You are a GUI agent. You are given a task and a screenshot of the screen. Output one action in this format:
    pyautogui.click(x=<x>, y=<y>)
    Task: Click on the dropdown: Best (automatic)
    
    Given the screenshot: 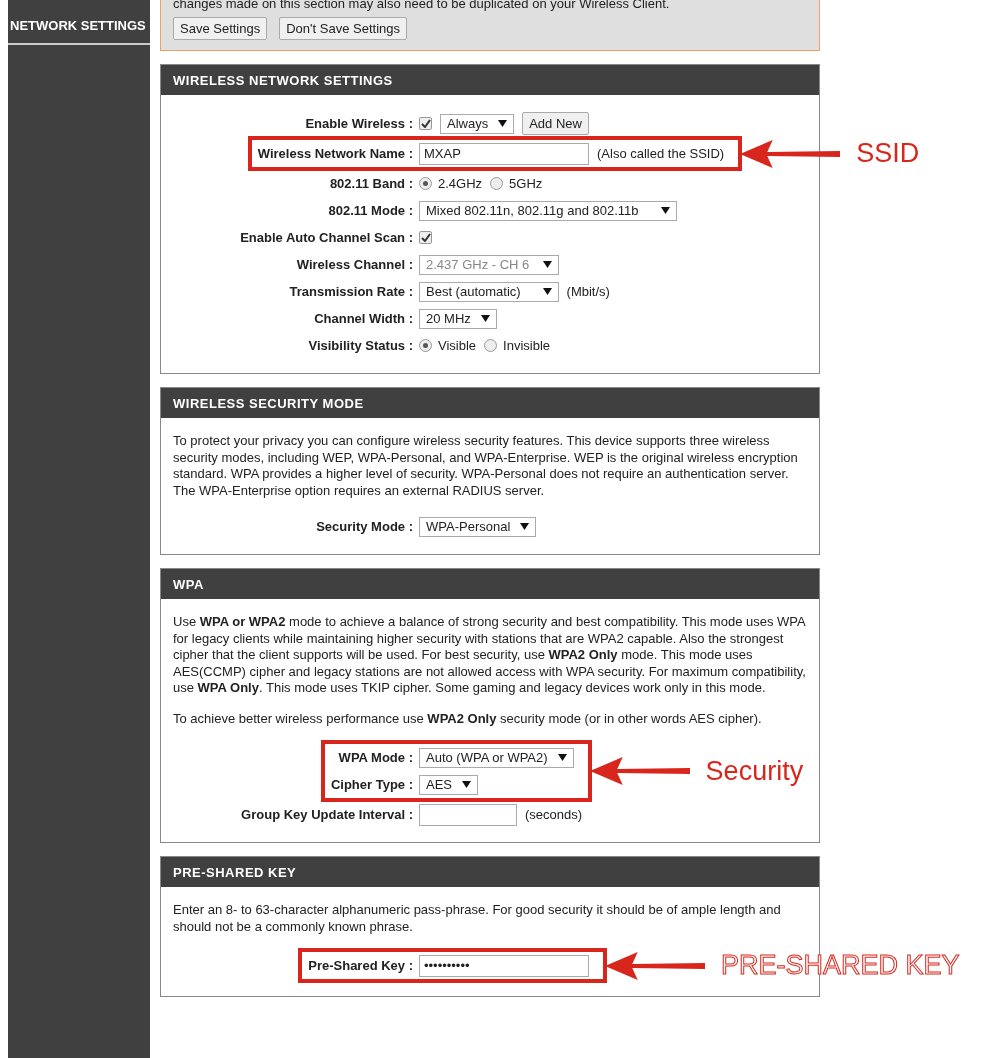 What is the action you would take?
    pyautogui.click(x=489, y=291)
    